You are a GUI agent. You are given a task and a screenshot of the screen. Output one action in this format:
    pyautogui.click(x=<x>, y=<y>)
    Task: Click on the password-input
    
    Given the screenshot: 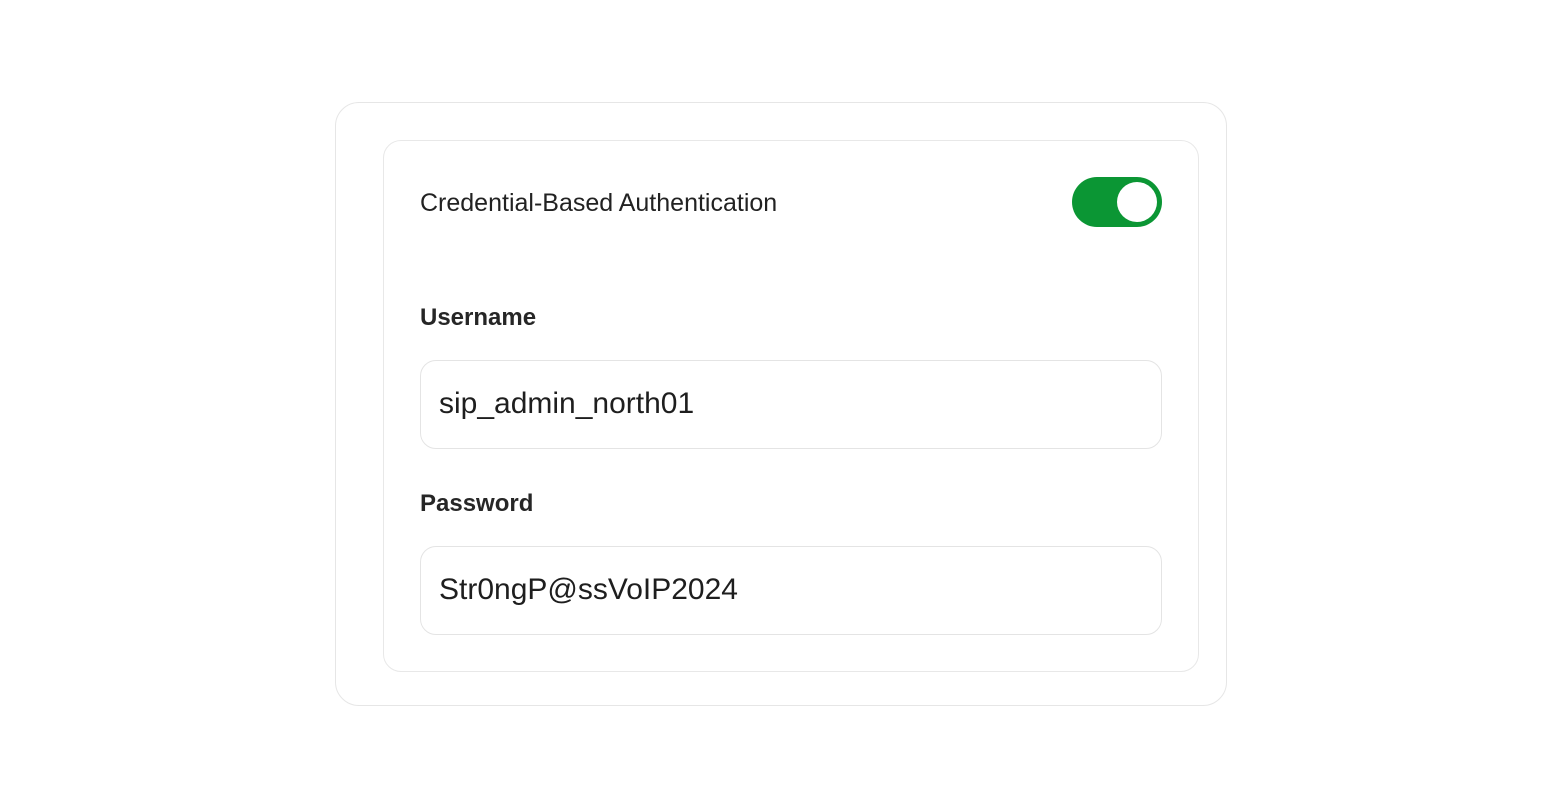 What is the action you would take?
    pyautogui.click(x=789, y=590)
    